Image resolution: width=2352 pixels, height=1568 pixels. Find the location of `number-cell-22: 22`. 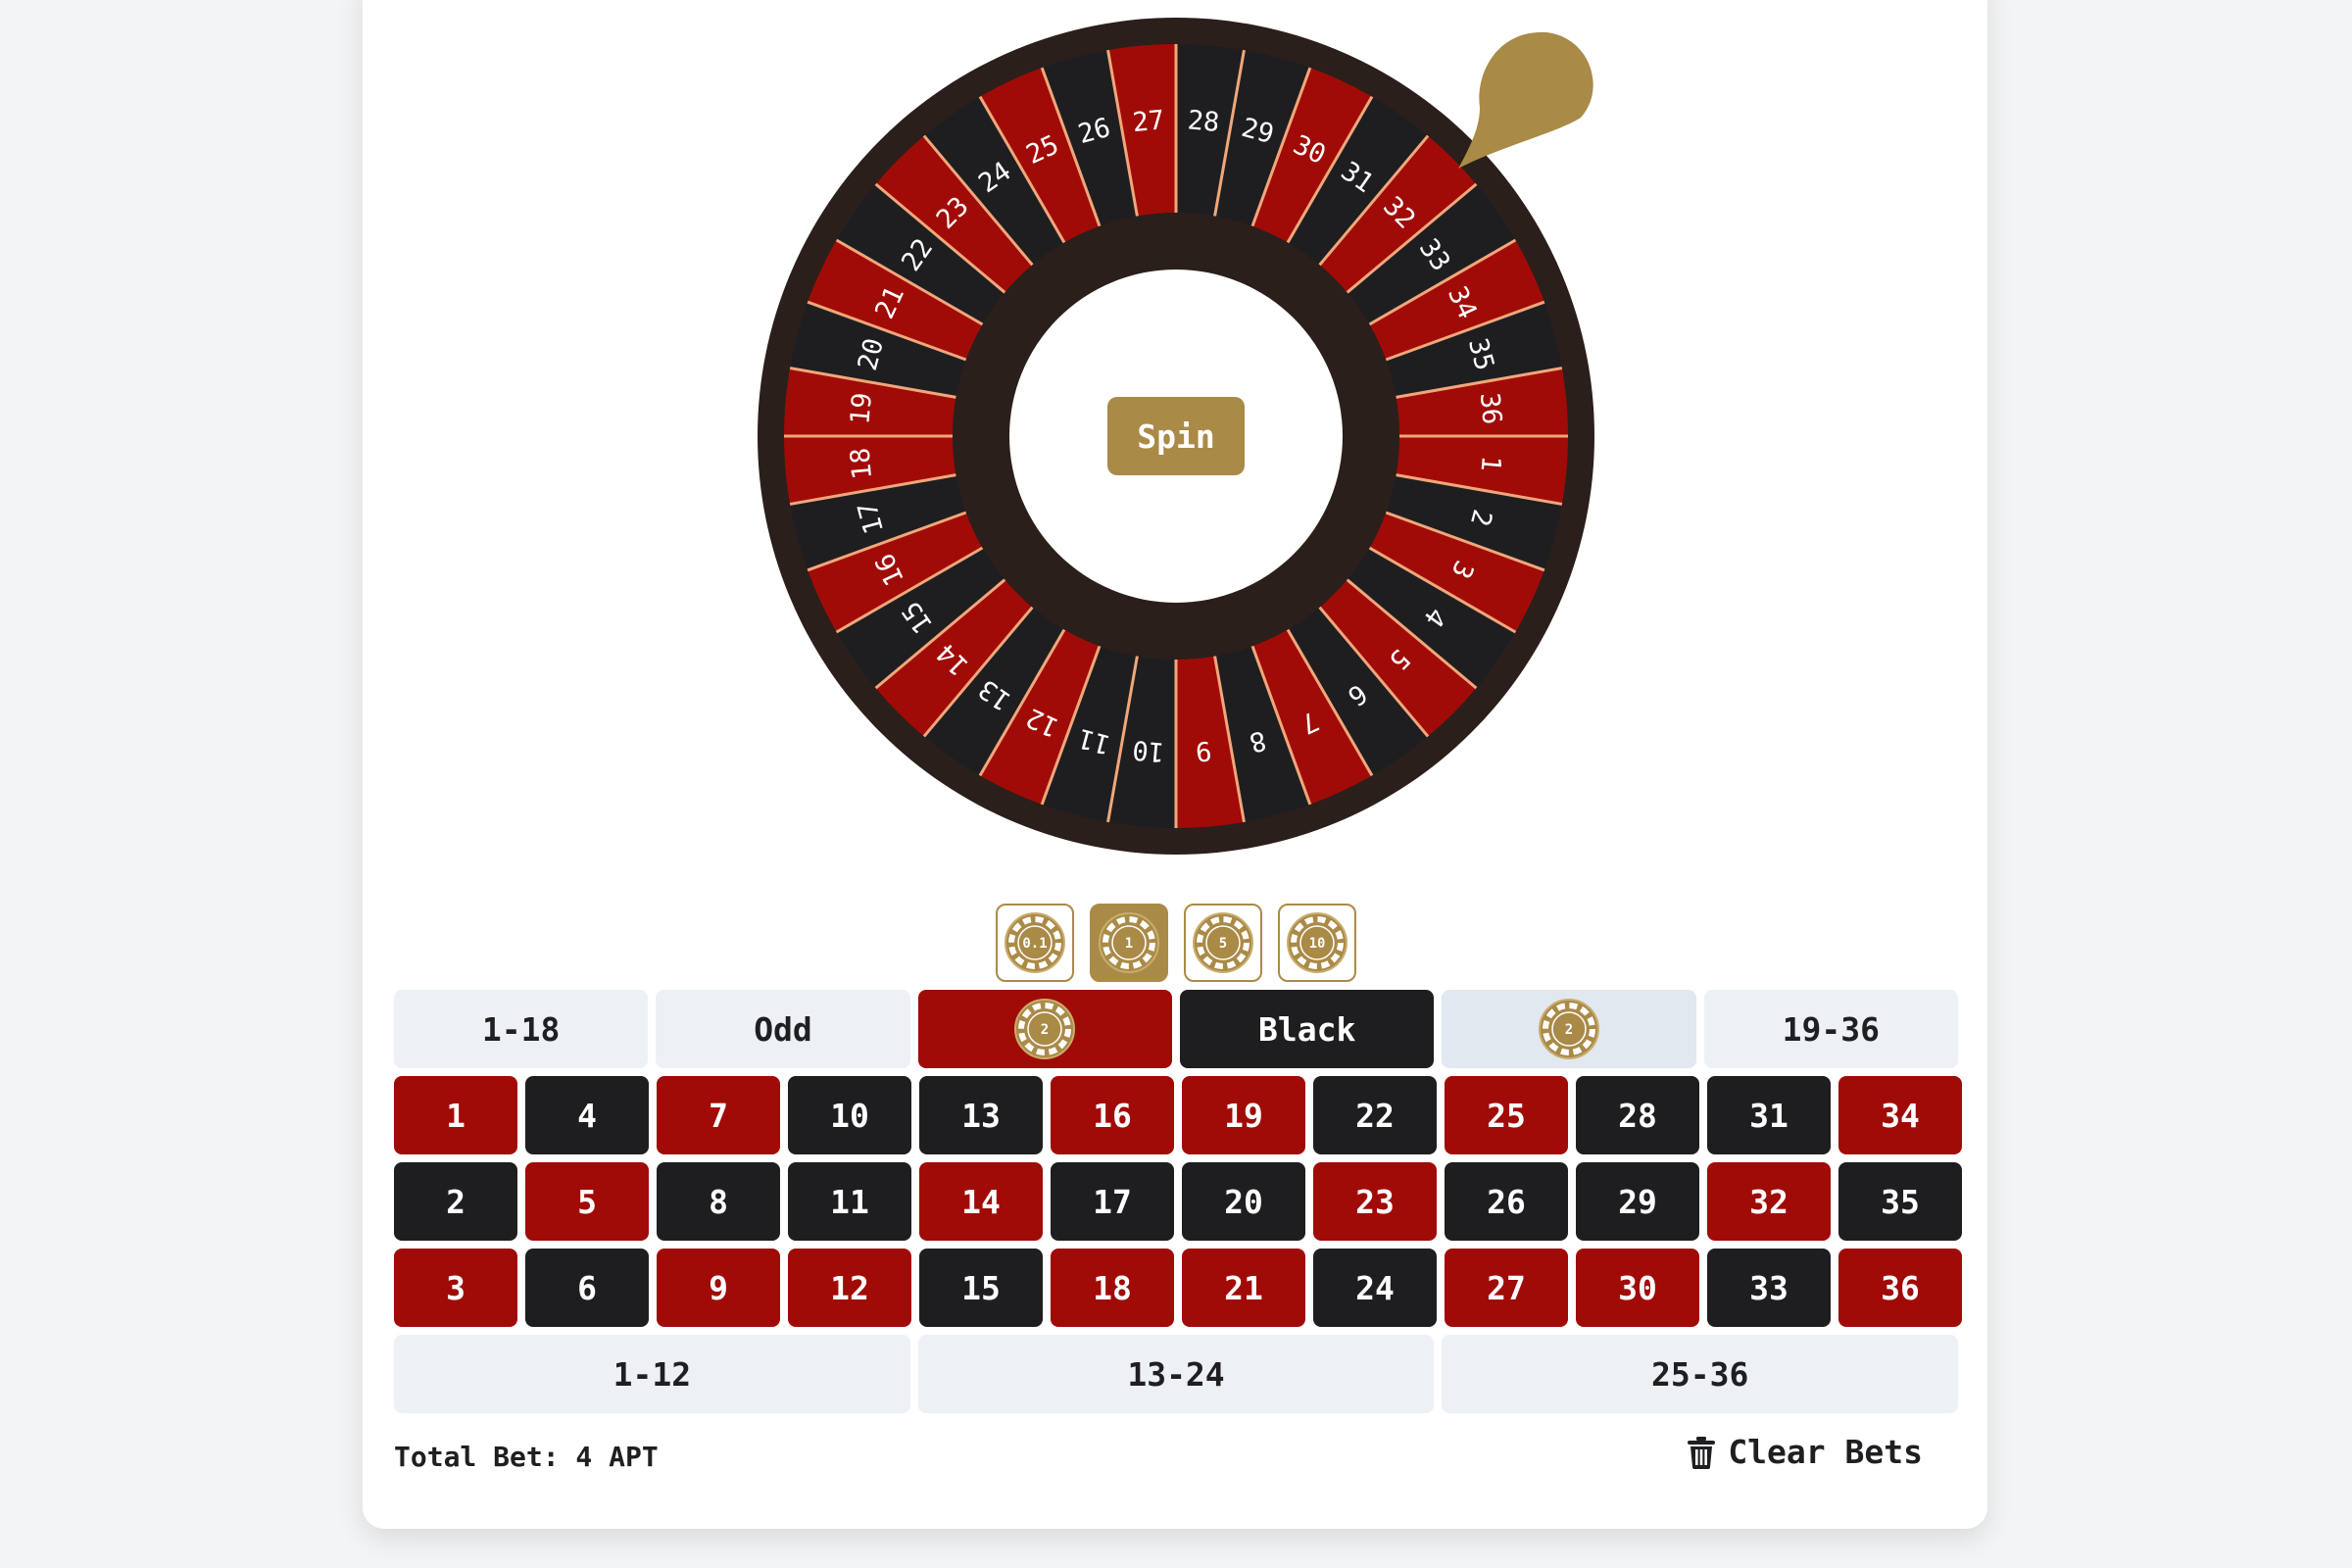

number-cell-22: 22 is located at coordinates (1375, 1115).